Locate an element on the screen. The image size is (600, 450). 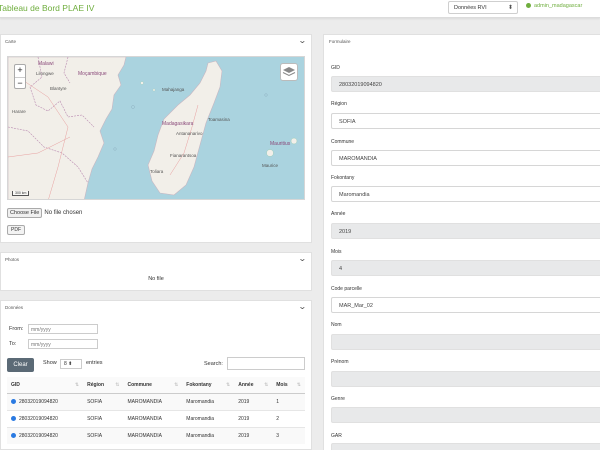
app-title: Tableau de Bord PLAE IV is located at coordinates (47, 8).